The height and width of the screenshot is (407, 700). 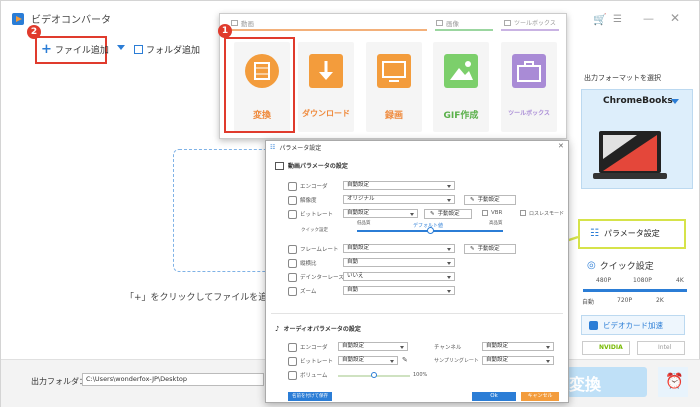 What do you see at coordinates (540, 396) in the screenshot?
I see `cancel-button: キャンセル` at bounding box center [540, 396].